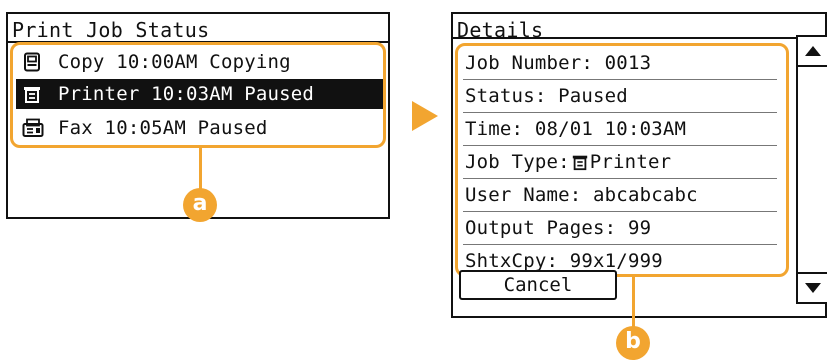 This screenshot has height=360, width=827. What do you see at coordinates (538, 285) in the screenshot?
I see `cancel-button: Cancel` at bounding box center [538, 285].